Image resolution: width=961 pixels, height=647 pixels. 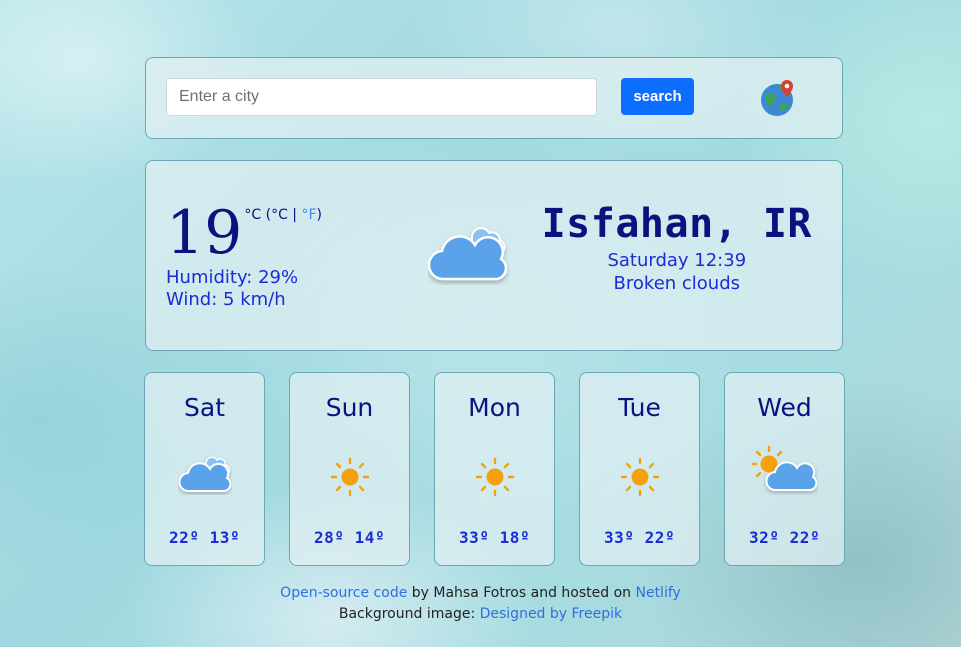 What do you see at coordinates (784, 407) in the screenshot?
I see `forecast-day: Wed` at bounding box center [784, 407].